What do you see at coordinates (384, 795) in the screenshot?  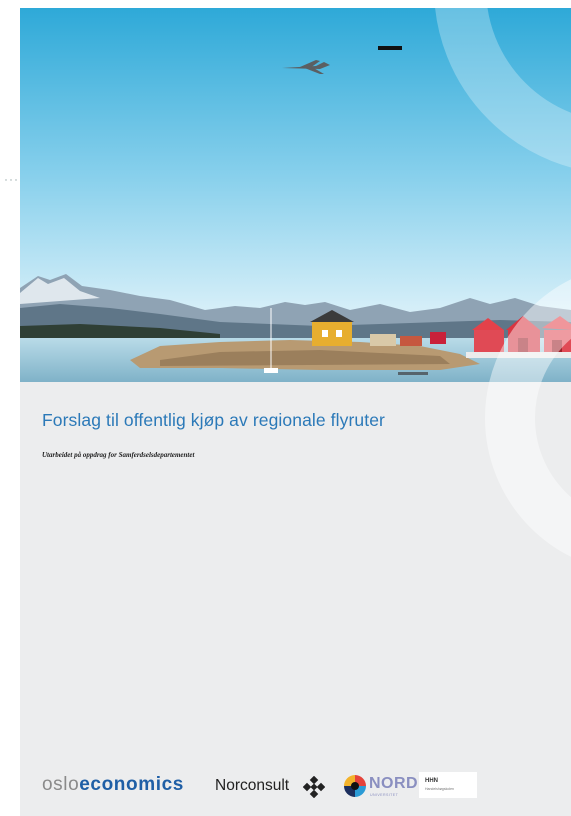 I see `nord-logo-subtext: UNIVERSITET` at bounding box center [384, 795].